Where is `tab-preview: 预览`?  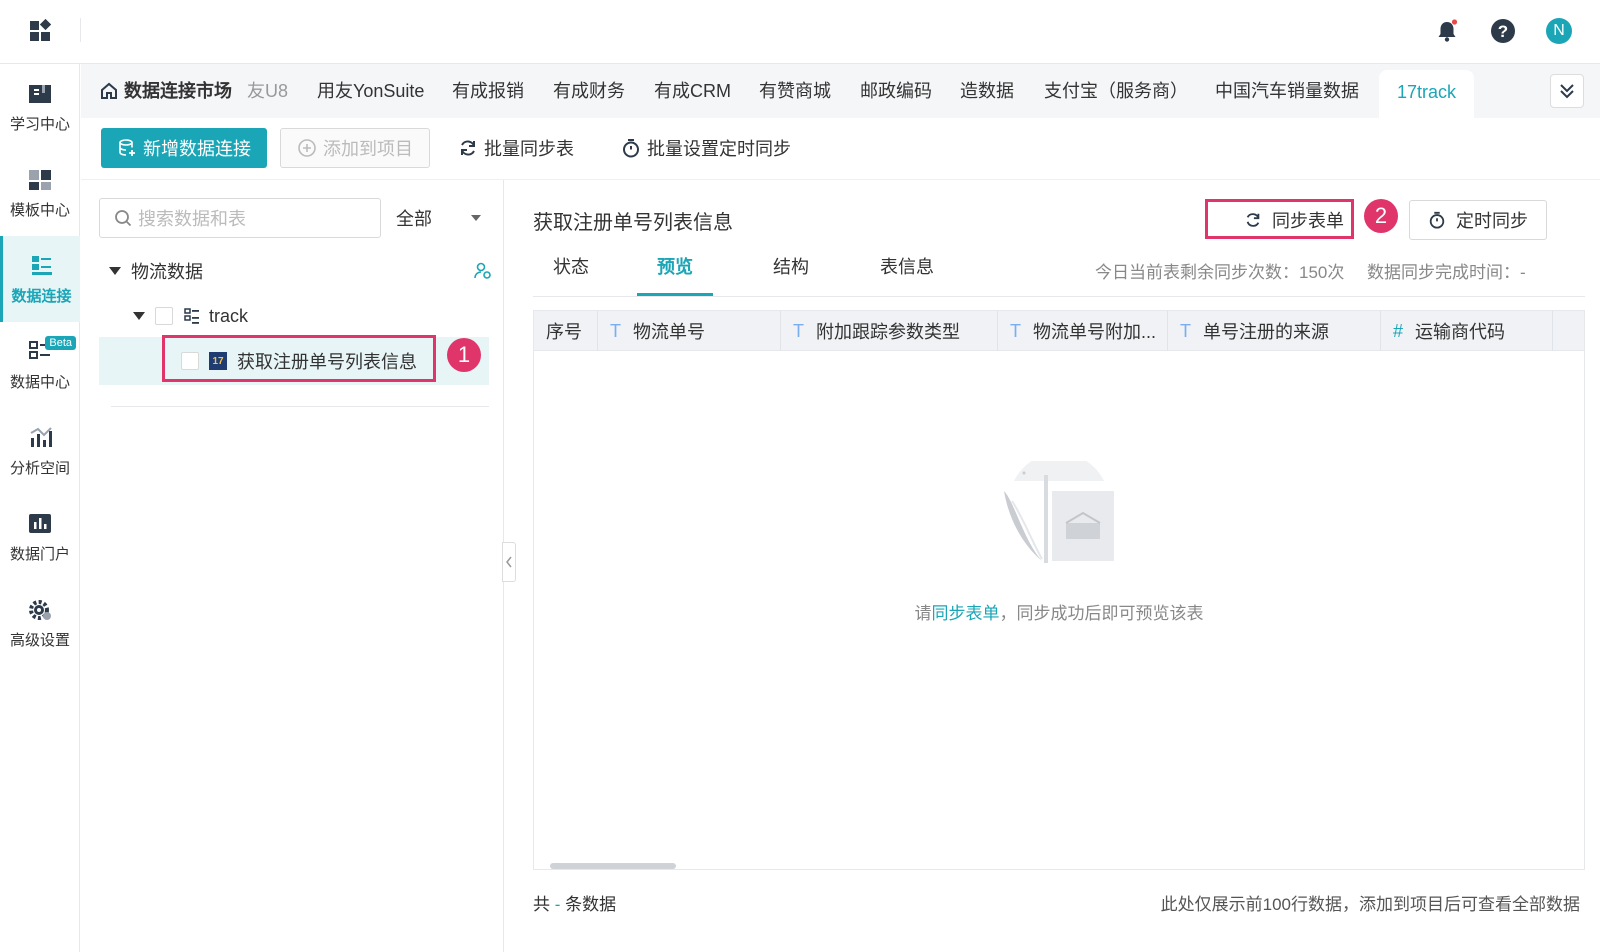
tab-preview: 预览 is located at coordinates (675, 274).